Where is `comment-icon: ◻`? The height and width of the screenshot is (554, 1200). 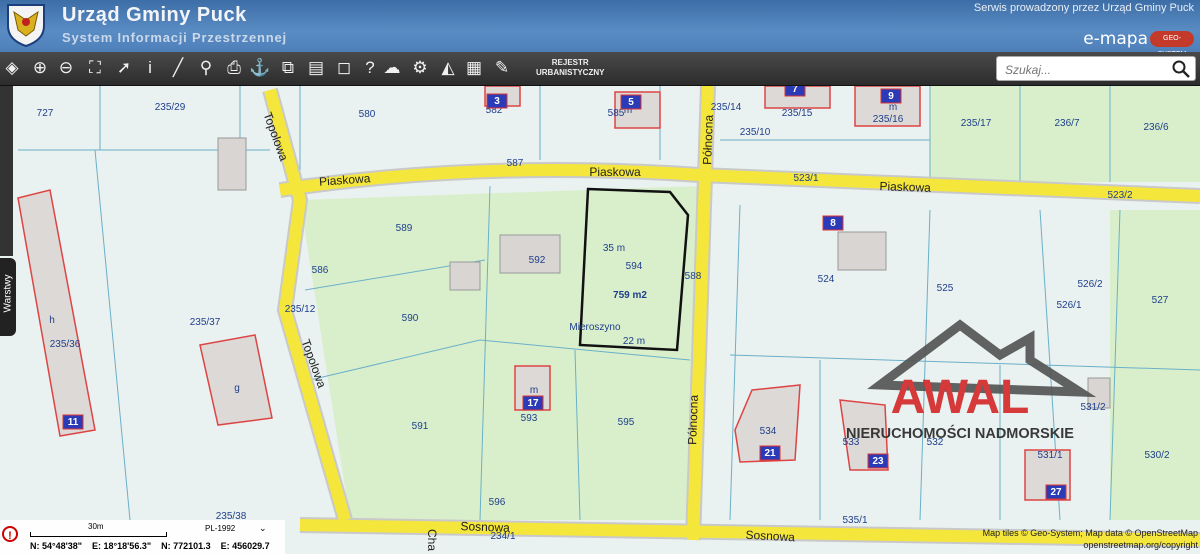 comment-icon: ◻ is located at coordinates (344, 68).